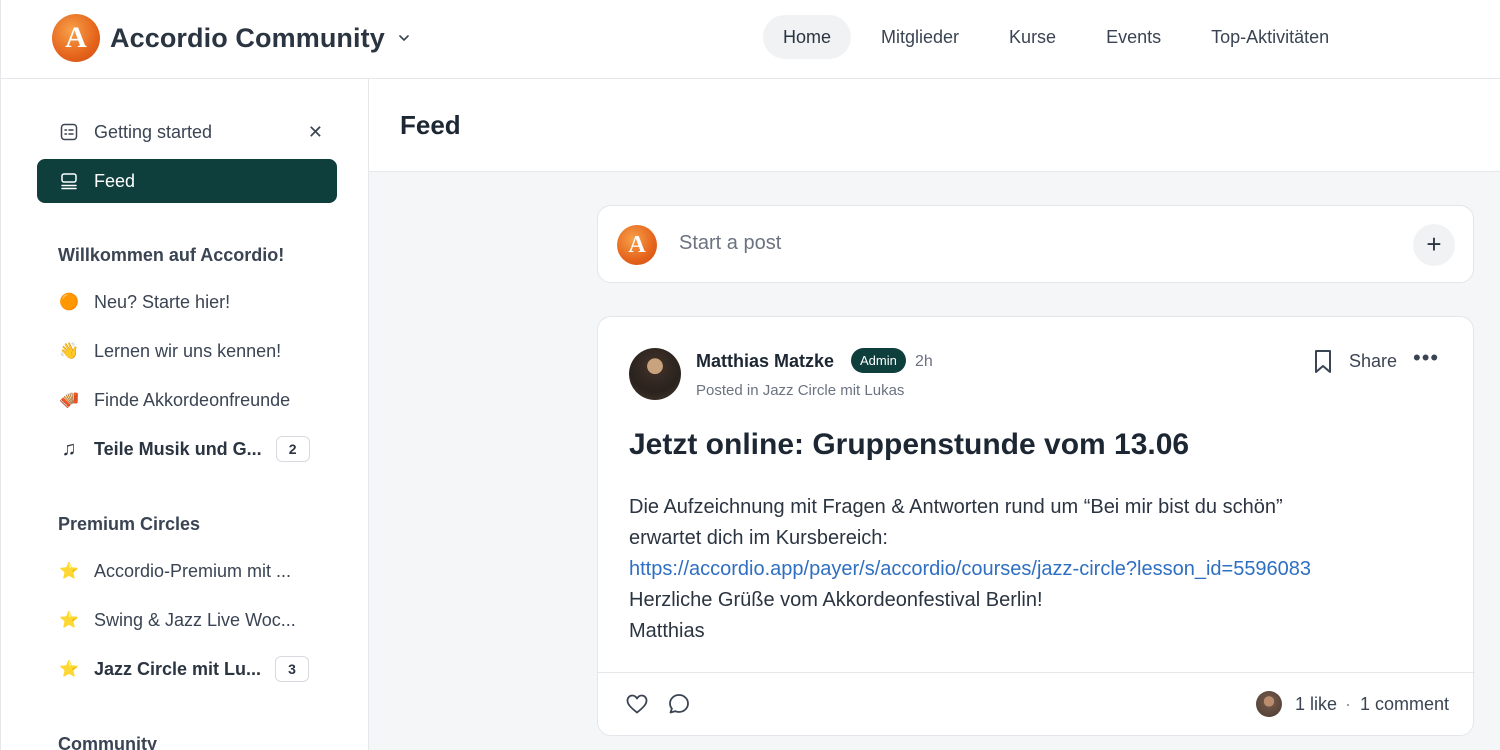 This screenshot has height=750, width=1500. I want to click on posted-in-space: Posted in Jazz Circle mit Lukas, so click(800, 390).